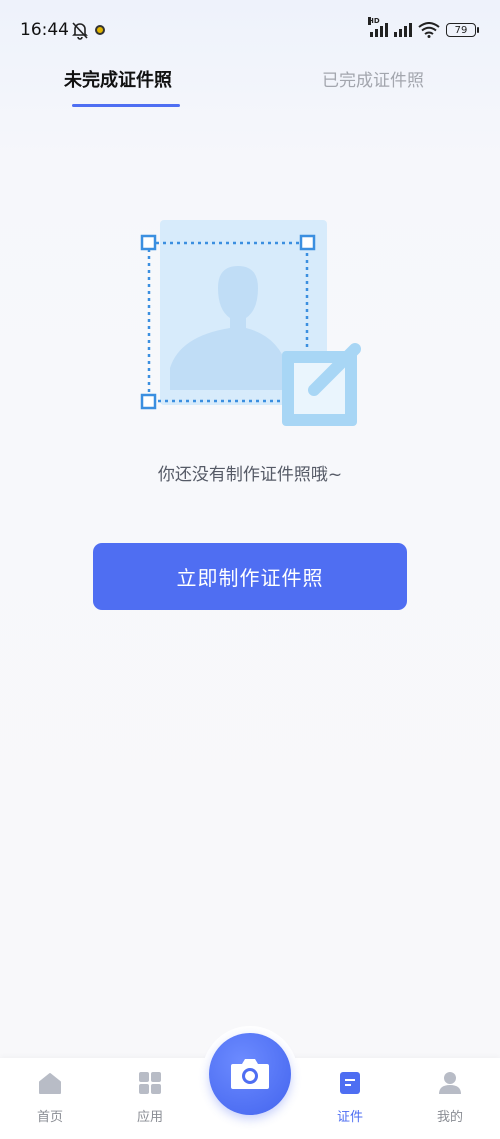 The height and width of the screenshot is (1139, 500). What do you see at coordinates (250, 323) in the screenshot?
I see `empty-photo-illustration` at bounding box center [250, 323].